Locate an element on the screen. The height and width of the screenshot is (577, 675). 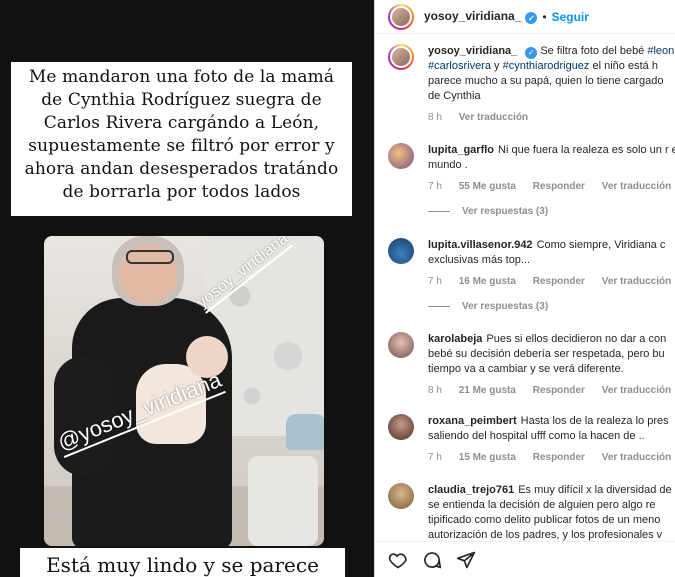
likes-count: 21 Me gusta is located at coordinates (487, 390).